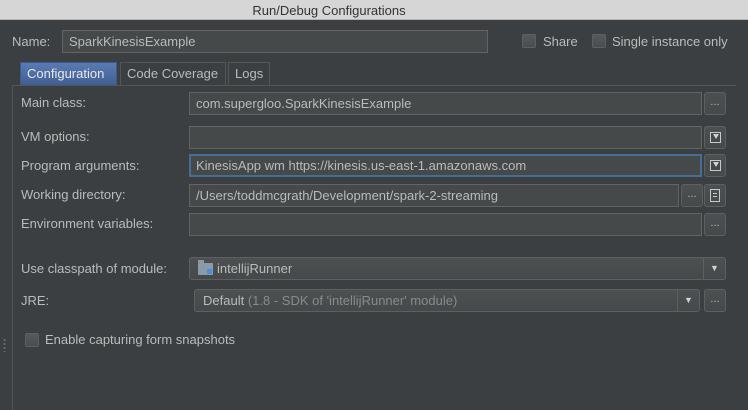  Describe the element at coordinates (173, 73) in the screenshot. I see `tab-code-coverage: Code Coverage` at that location.